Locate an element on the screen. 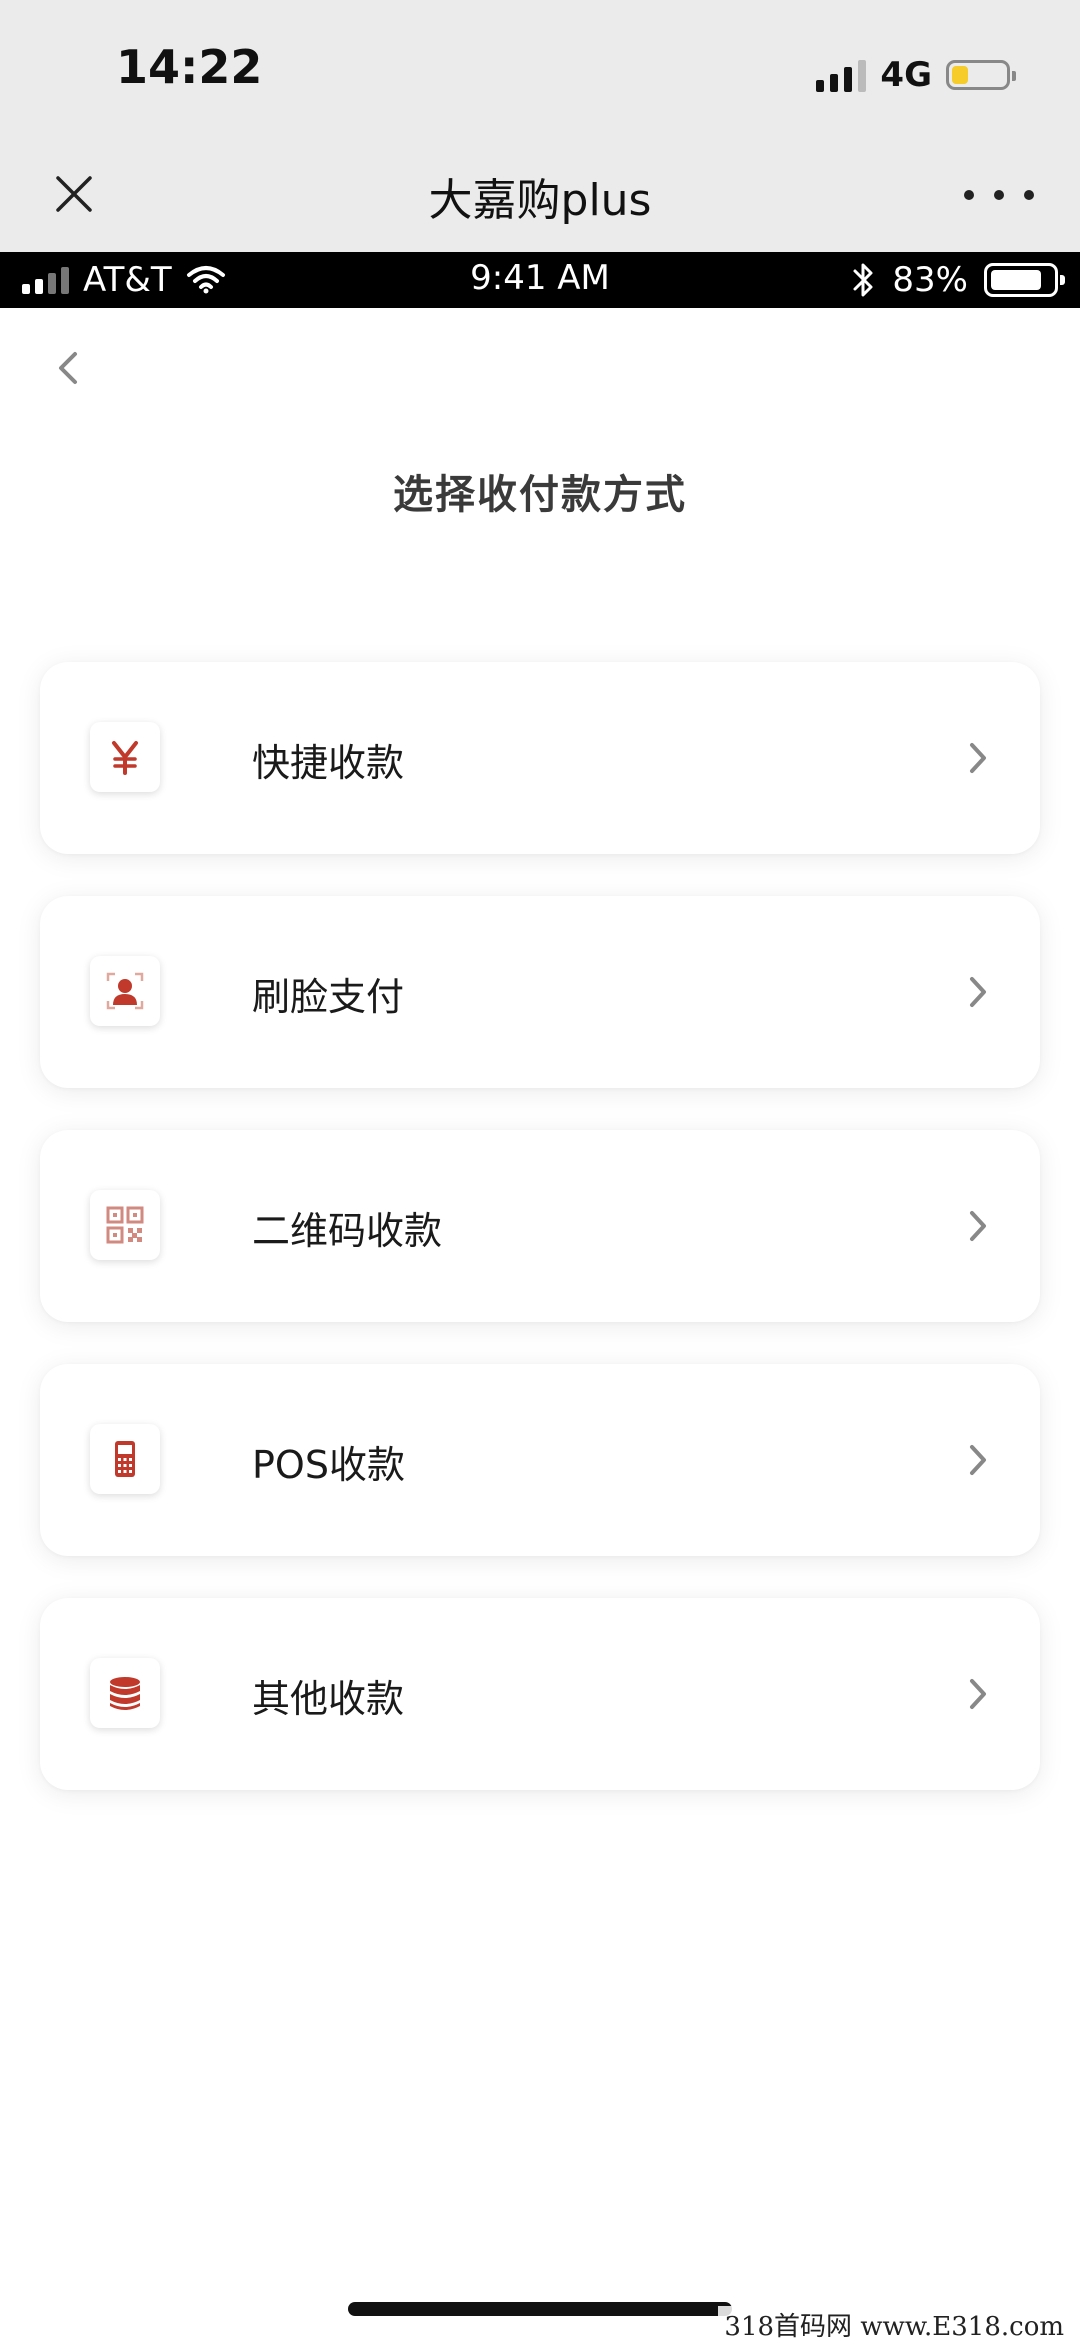 The width and height of the screenshot is (1080, 2343). status-time: 14:22 is located at coordinates (189, 67).